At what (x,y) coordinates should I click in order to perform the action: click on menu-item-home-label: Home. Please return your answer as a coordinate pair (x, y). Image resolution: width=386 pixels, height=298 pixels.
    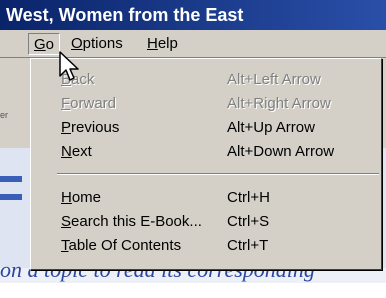
    Looking at the image, I should click on (81, 198).